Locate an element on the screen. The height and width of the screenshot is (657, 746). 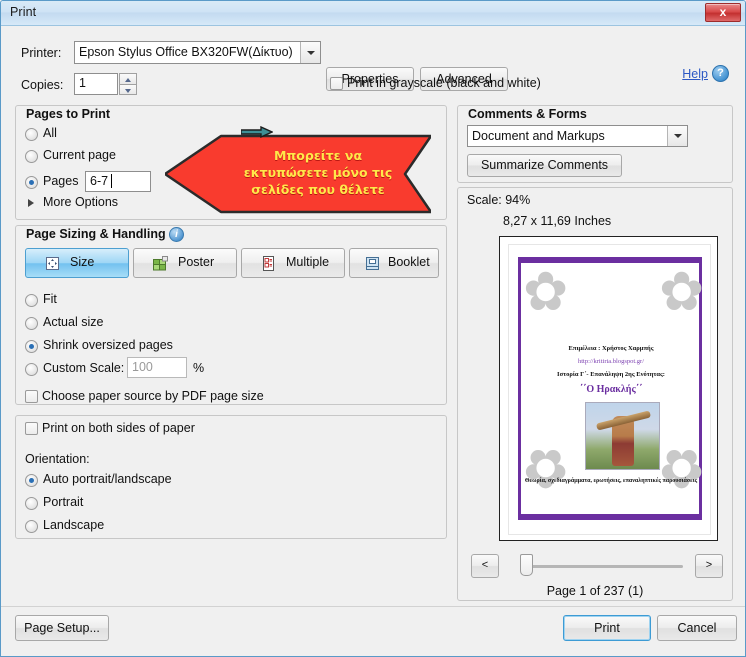
radio-all-label: All is located at coordinates (50, 133).